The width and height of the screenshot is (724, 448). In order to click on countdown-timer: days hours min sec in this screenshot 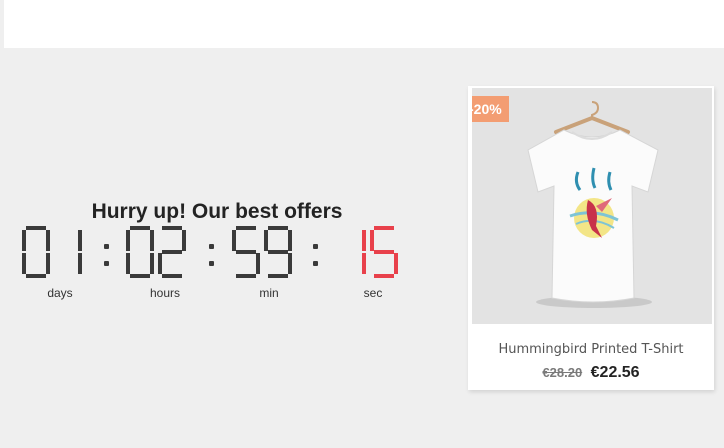, I will do `click(217, 266)`.